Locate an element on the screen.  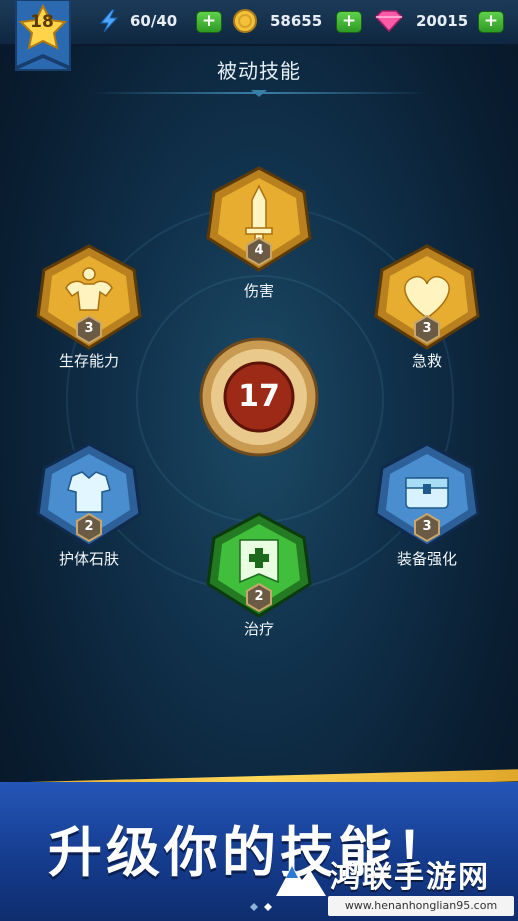
skill-label: 伤害 is located at coordinates (258, 291).